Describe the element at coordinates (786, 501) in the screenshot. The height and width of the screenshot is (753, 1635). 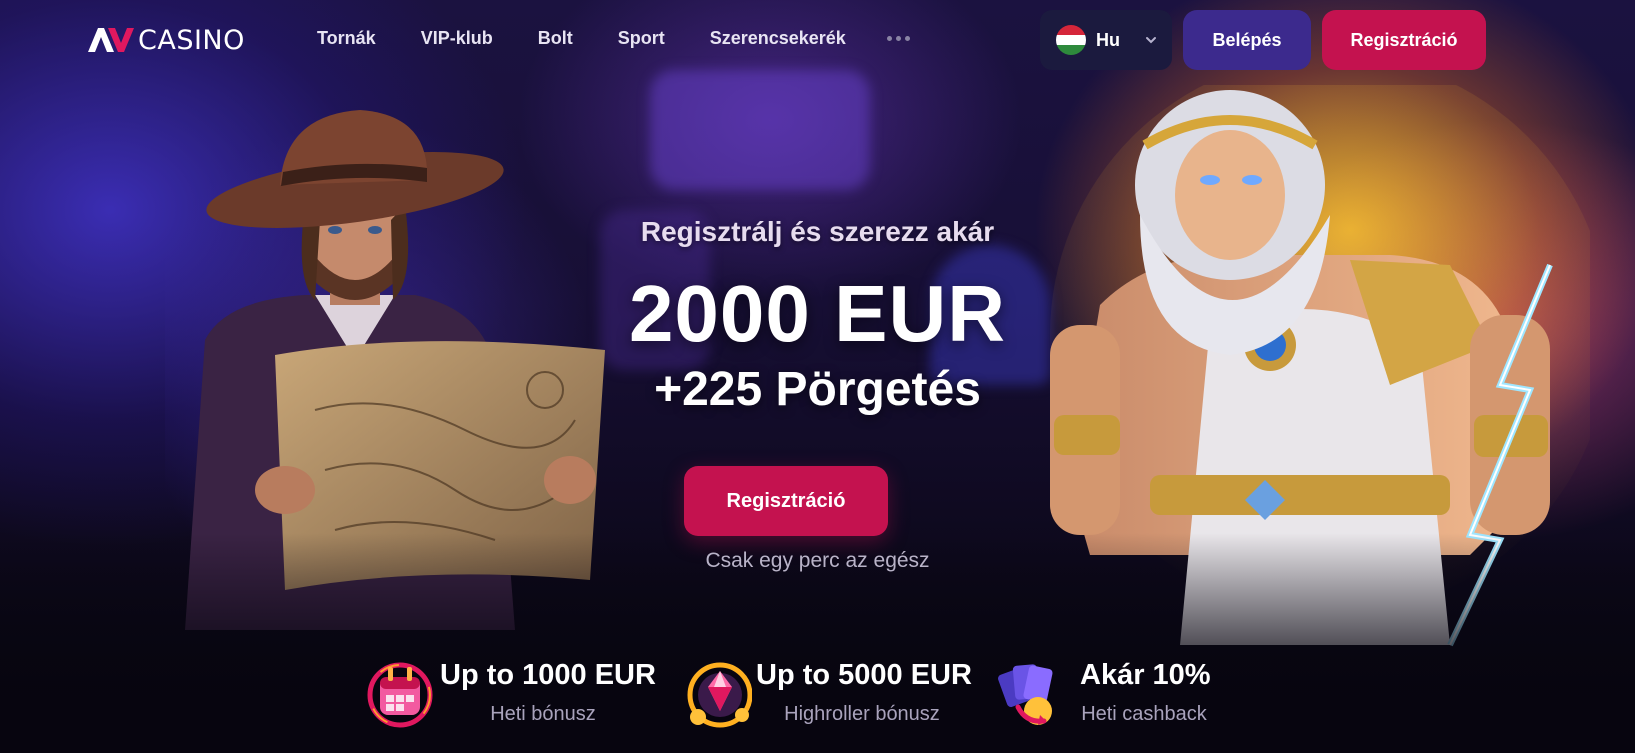
I see `hero-register-button: Regisztráció` at that location.